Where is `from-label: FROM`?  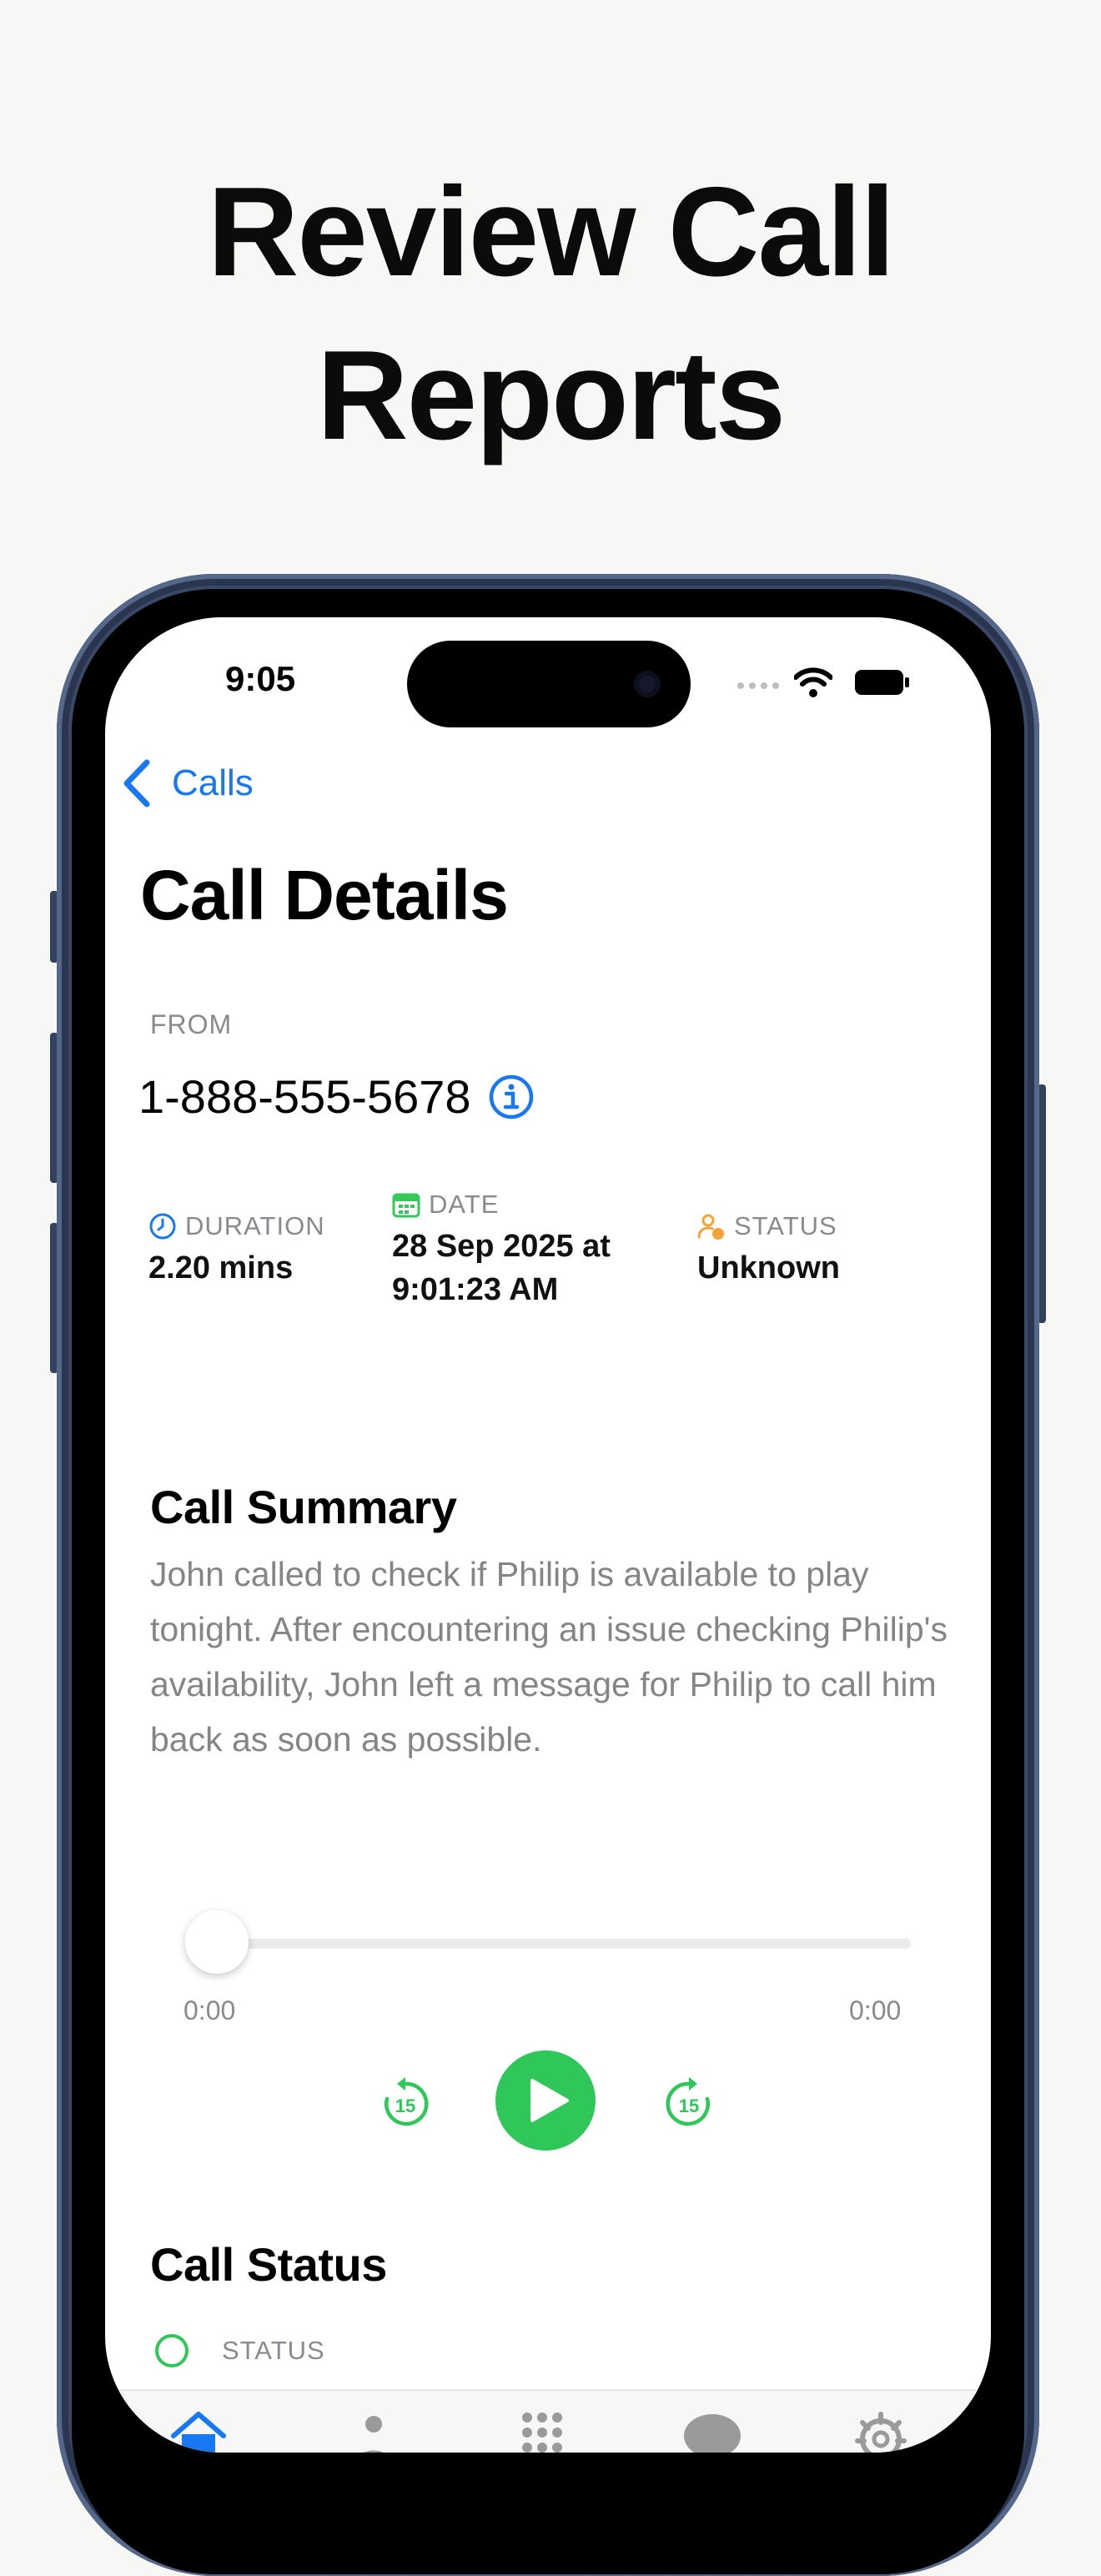
from-label: FROM is located at coordinates (191, 1024).